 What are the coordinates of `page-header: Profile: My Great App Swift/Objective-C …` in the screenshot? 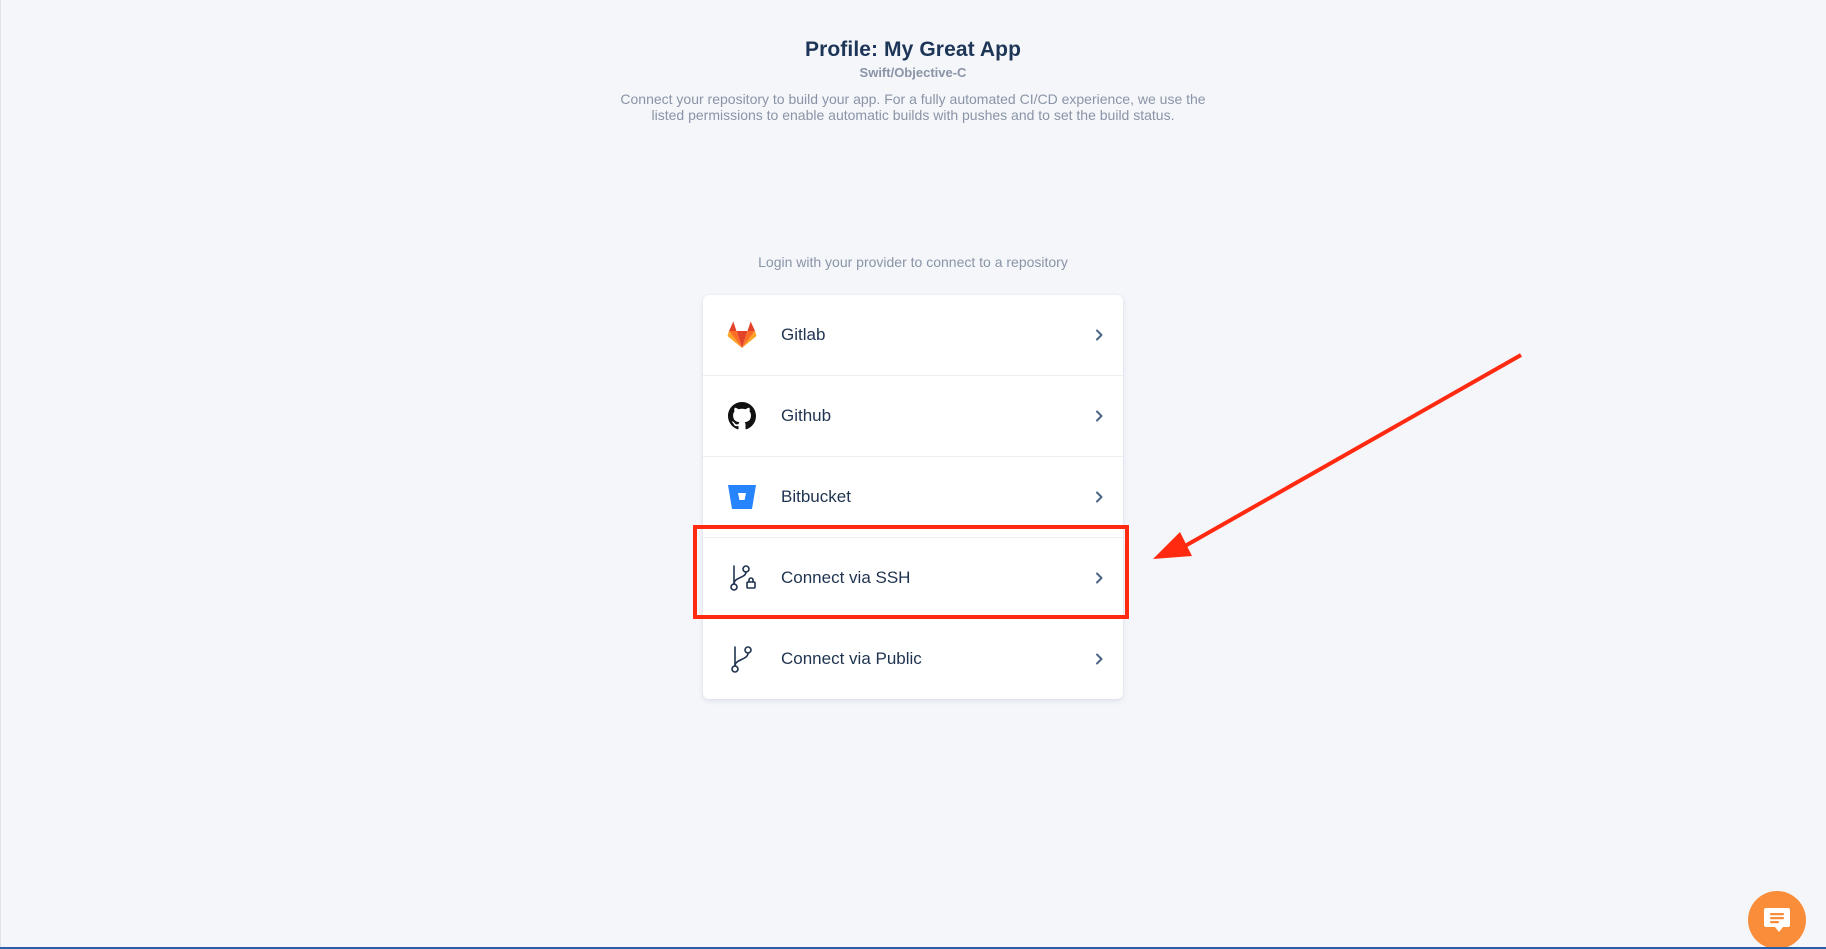 It's located at (913, 80).